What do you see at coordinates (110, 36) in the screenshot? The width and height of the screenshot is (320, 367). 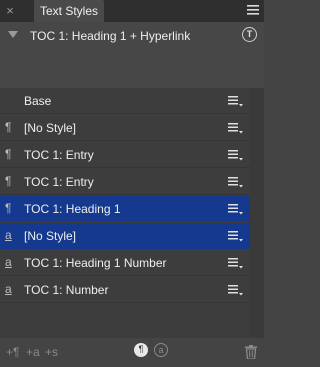 I see `preview-style-name: TOC 1: Heading 1 + Hyperlink` at bounding box center [110, 36].